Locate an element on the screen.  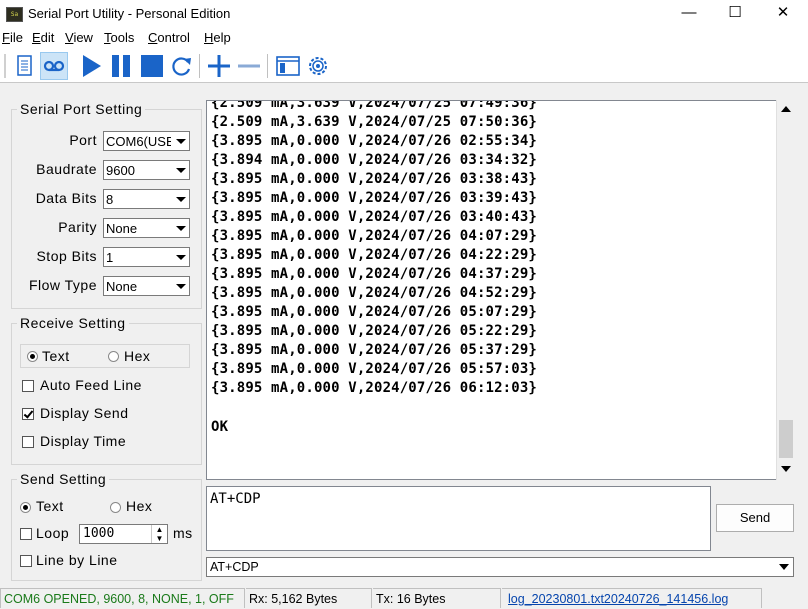
loop-checkbox is located at coordinates (26, 534).